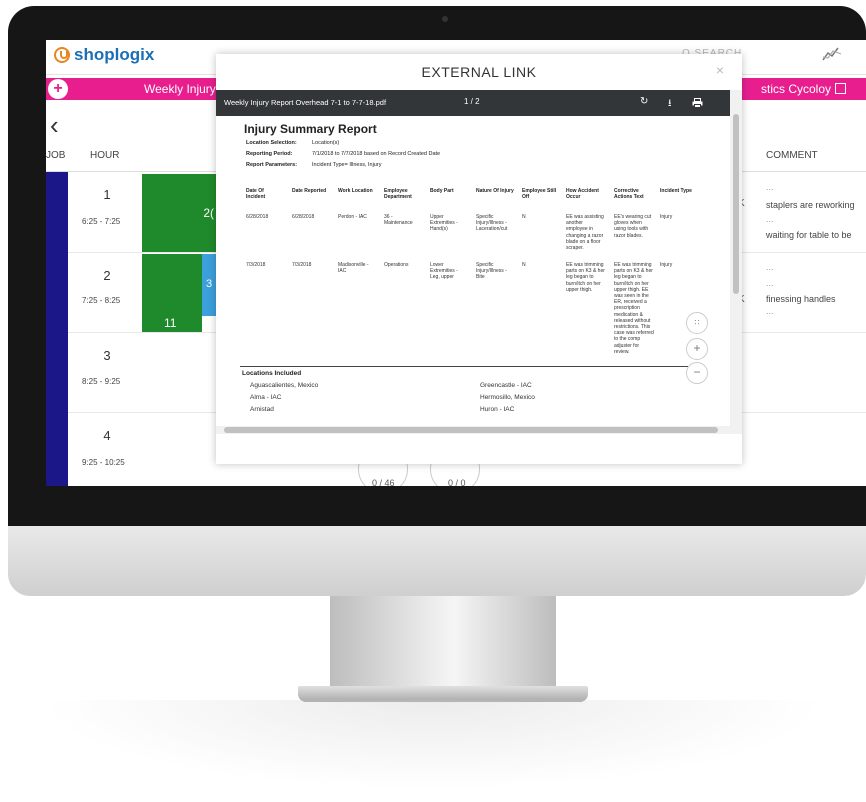 The width and height of the screenshot is (866, 802). Describe the element at coordinates (539, 194) in the screenshot. I see `report-column-header: Employee Still Off` at that location.